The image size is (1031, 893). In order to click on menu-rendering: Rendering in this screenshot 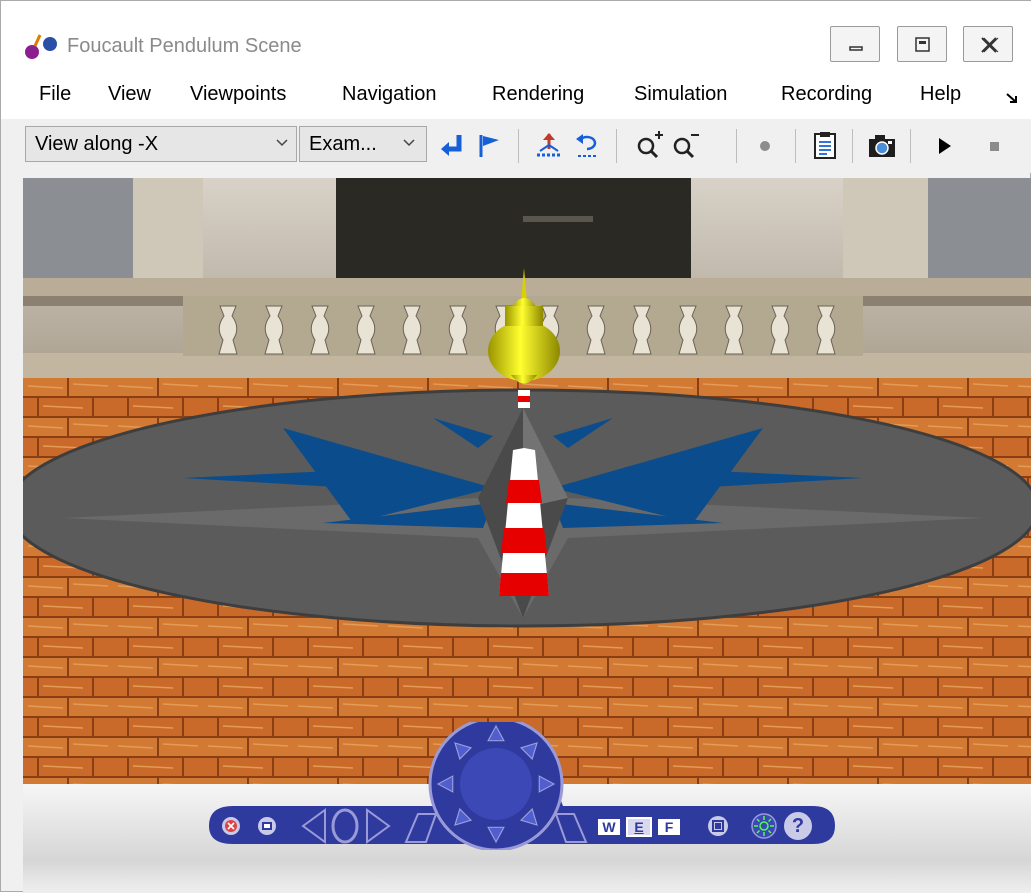, I will do `click(538, 94)`.